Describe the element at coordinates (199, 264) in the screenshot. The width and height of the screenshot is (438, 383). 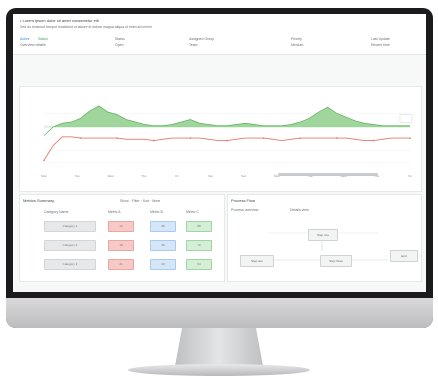
I see `metric-c-cell: 64` at that location.